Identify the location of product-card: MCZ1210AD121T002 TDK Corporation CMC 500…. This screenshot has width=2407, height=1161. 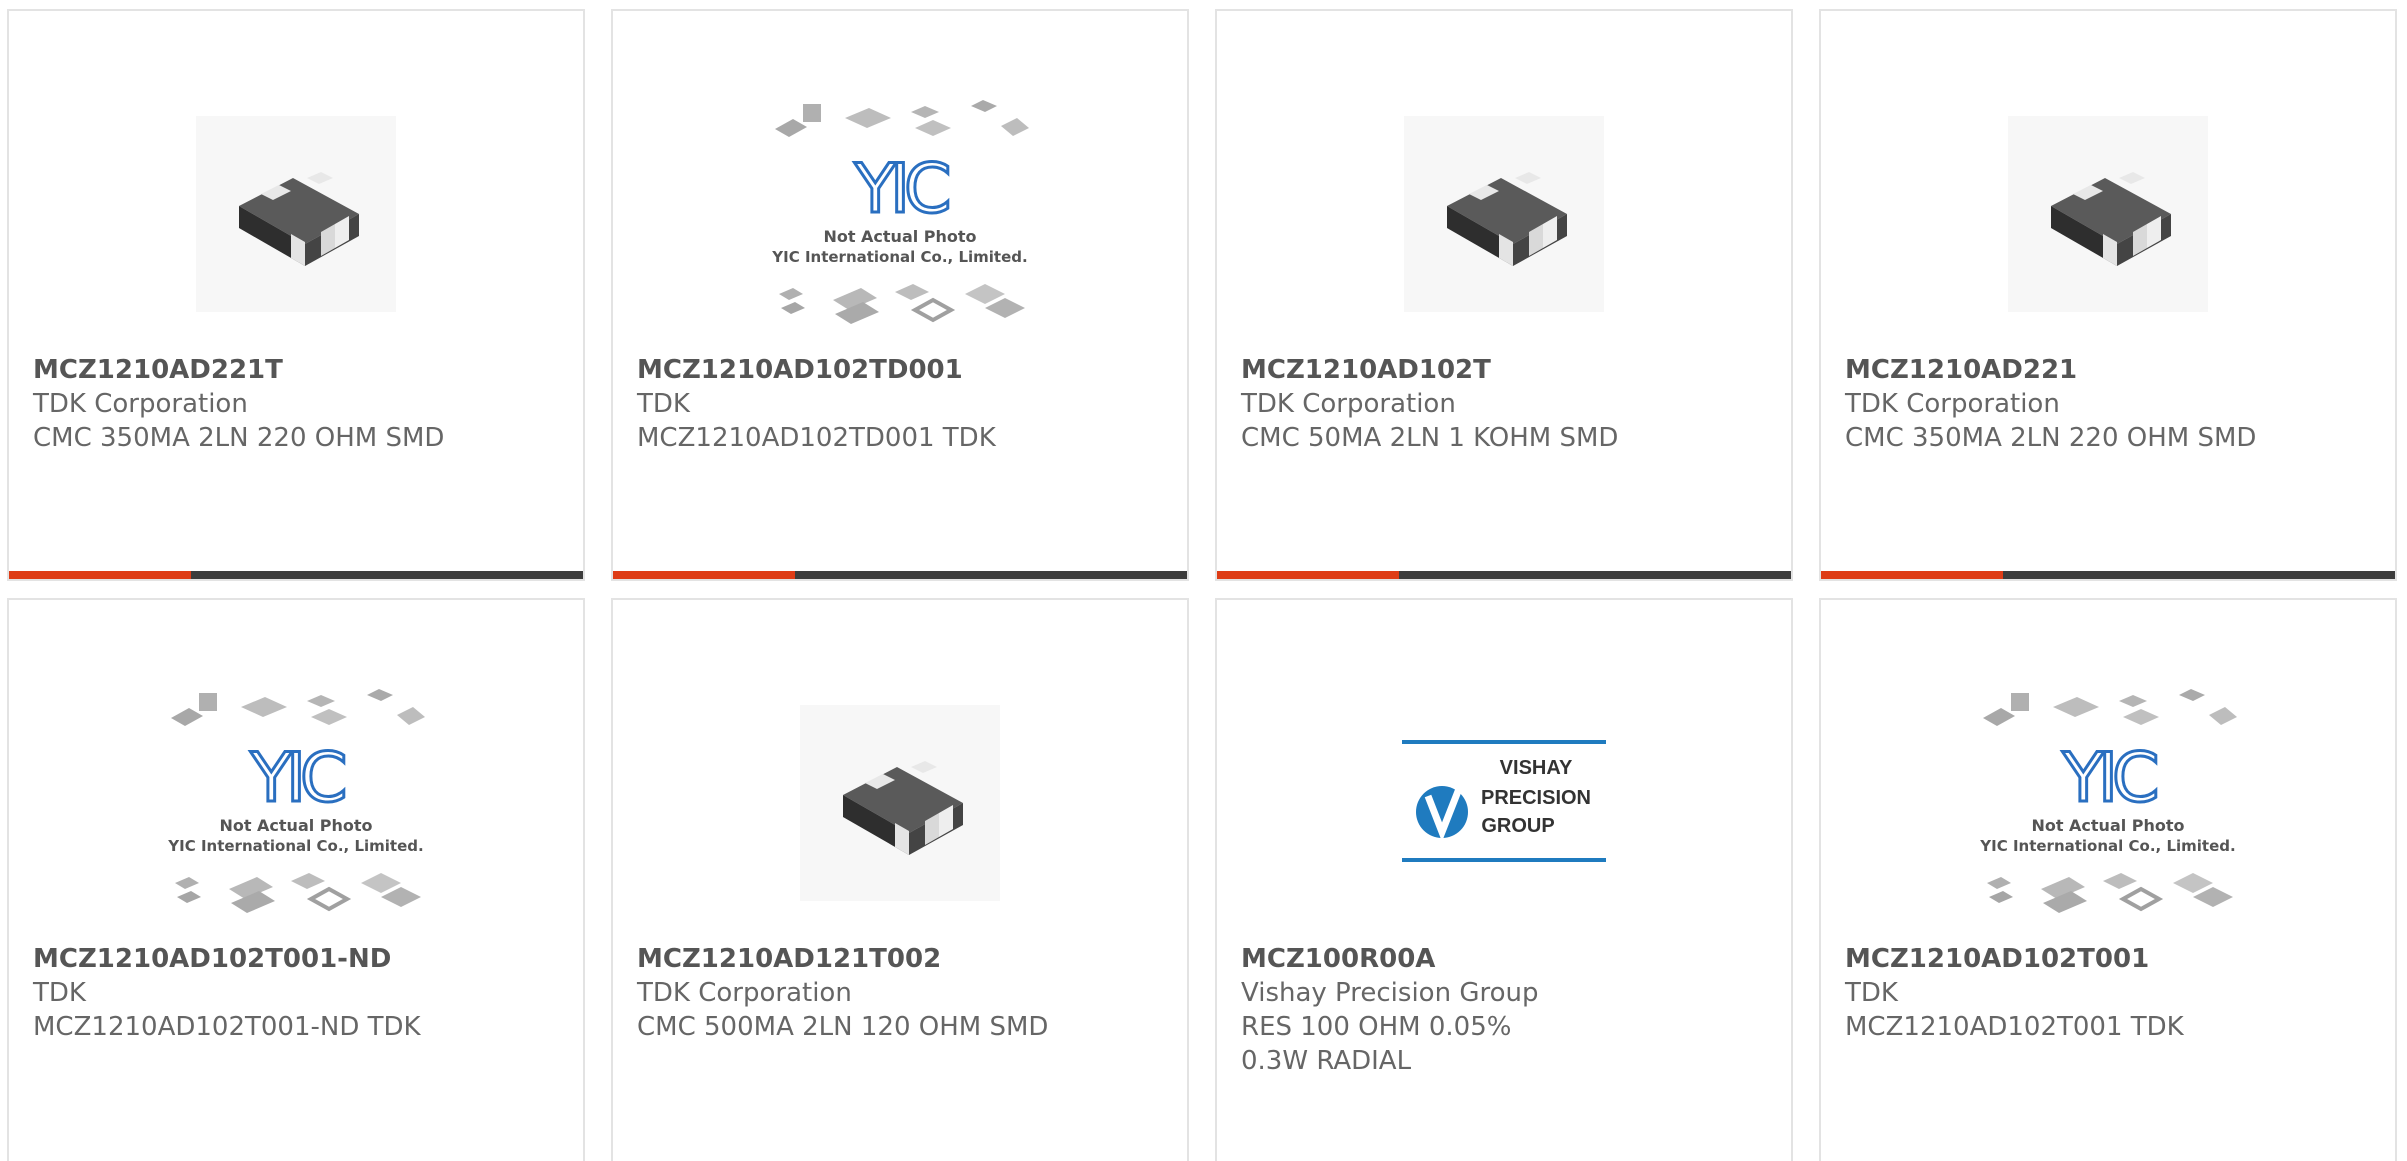
(900, 879).